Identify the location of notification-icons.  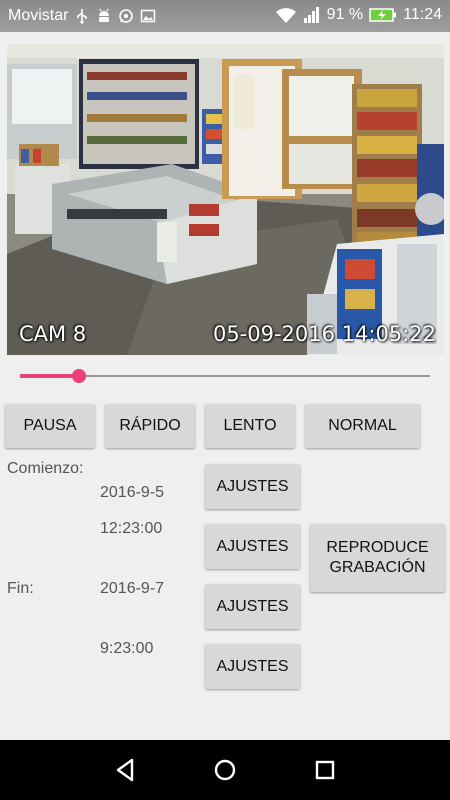
(115, 16).